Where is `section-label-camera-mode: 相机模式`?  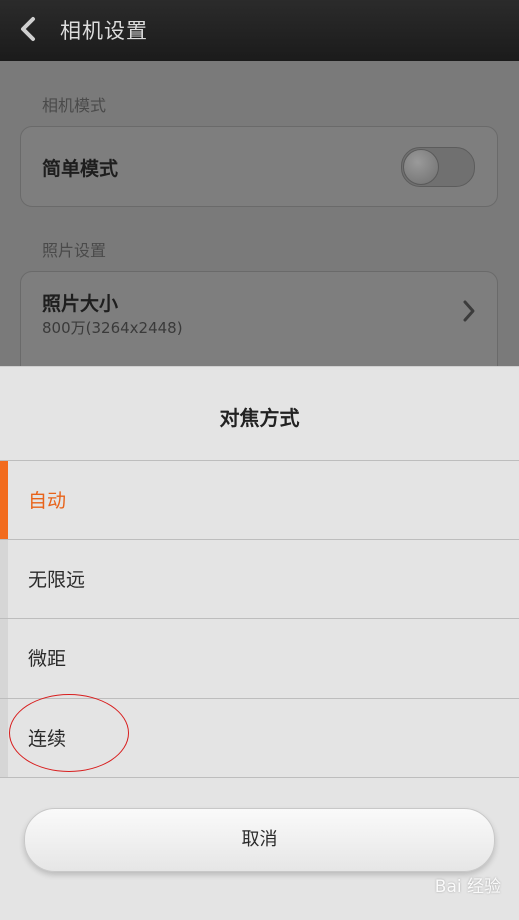
section-label-camera-mode: 相机模式 is located at coordinates (74, 105).